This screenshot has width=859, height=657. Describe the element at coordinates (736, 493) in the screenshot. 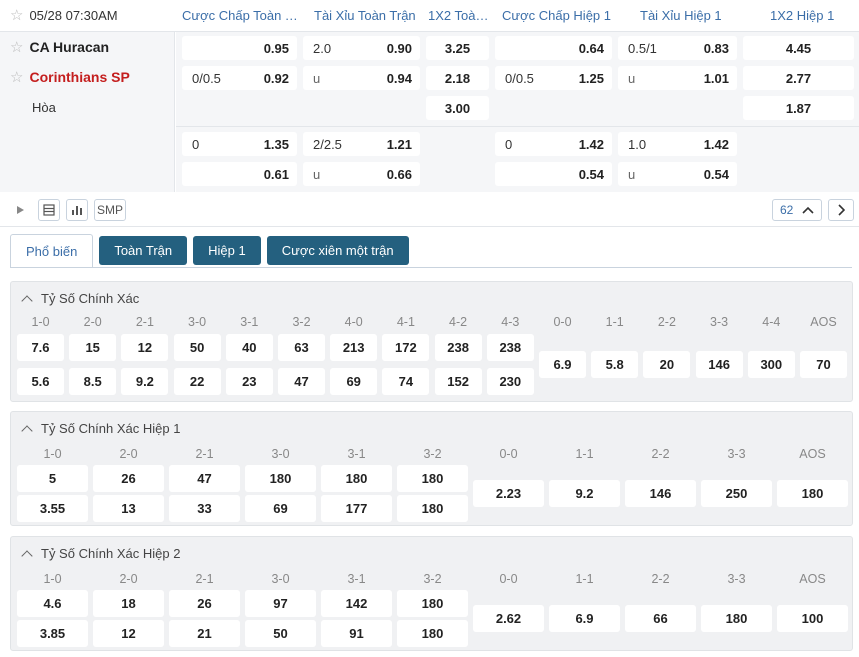

I see `score-odds-cell: 250` at that location.